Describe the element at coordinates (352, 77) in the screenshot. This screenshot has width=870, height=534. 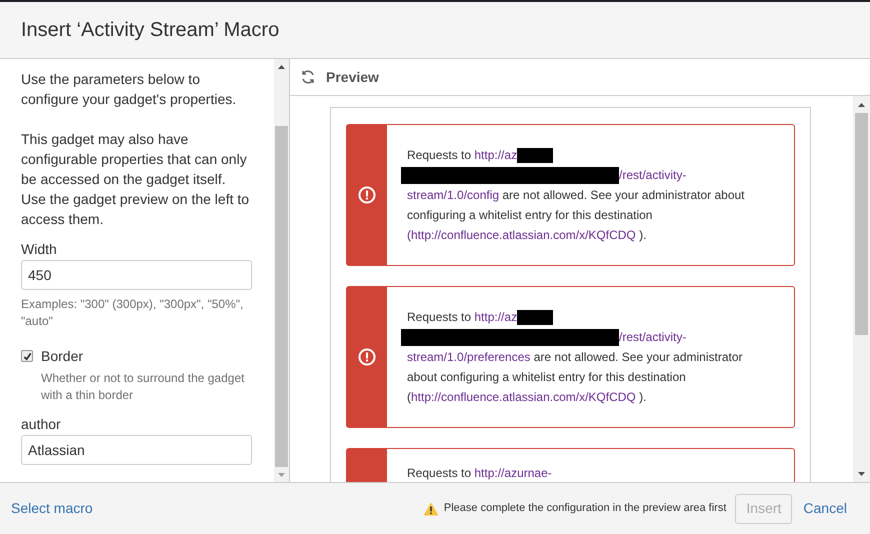
I see `preview-title: Preview` at that location.